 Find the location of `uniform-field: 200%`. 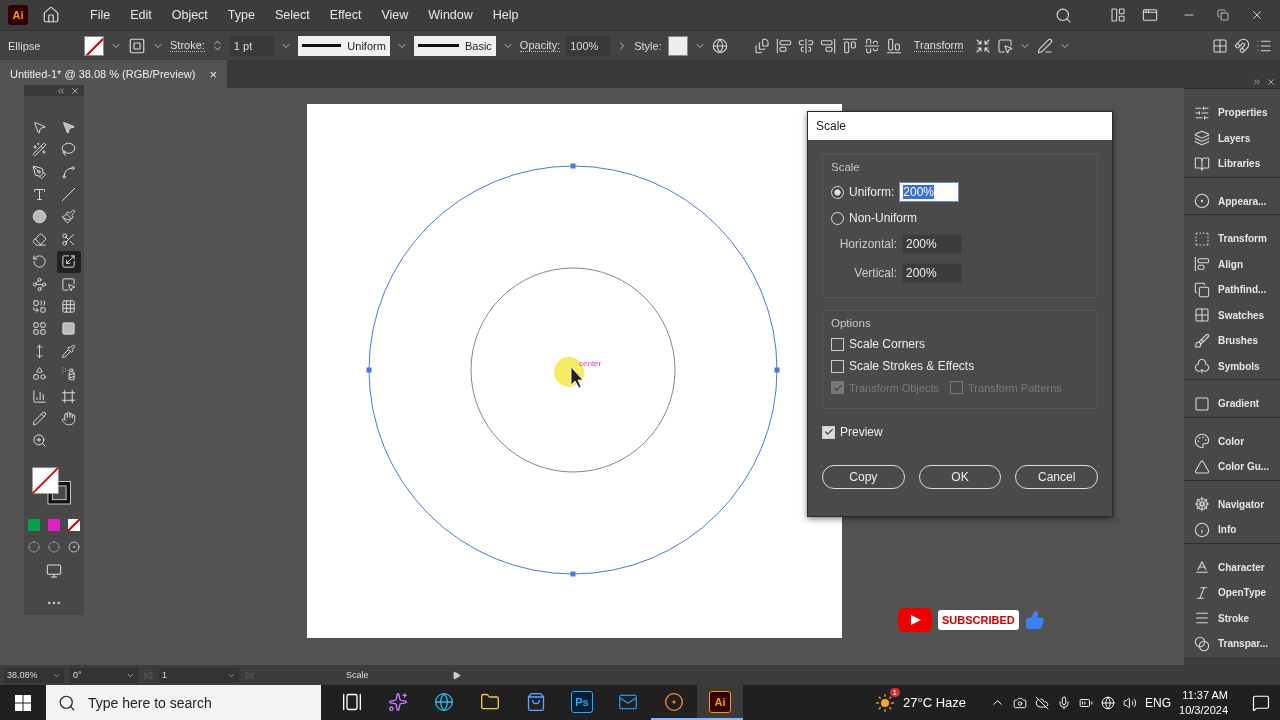

uniform-field: 200% is located at coordinates (929, 192).